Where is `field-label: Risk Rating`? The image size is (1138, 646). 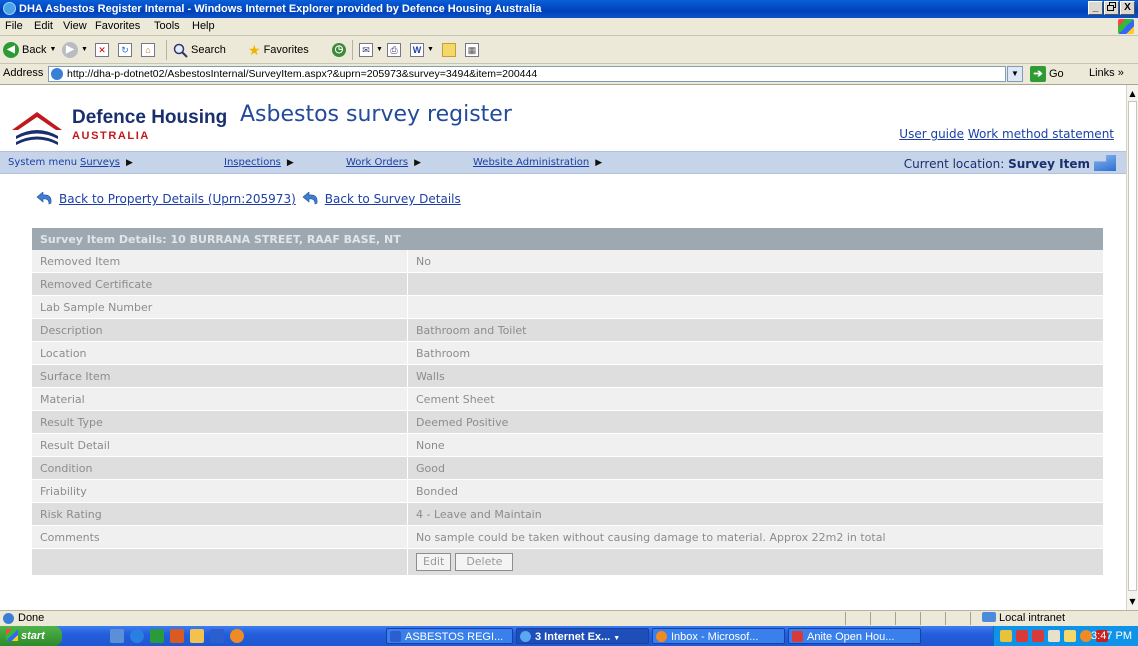 field-label: Risk Rating is located at coordinates (220, 514).